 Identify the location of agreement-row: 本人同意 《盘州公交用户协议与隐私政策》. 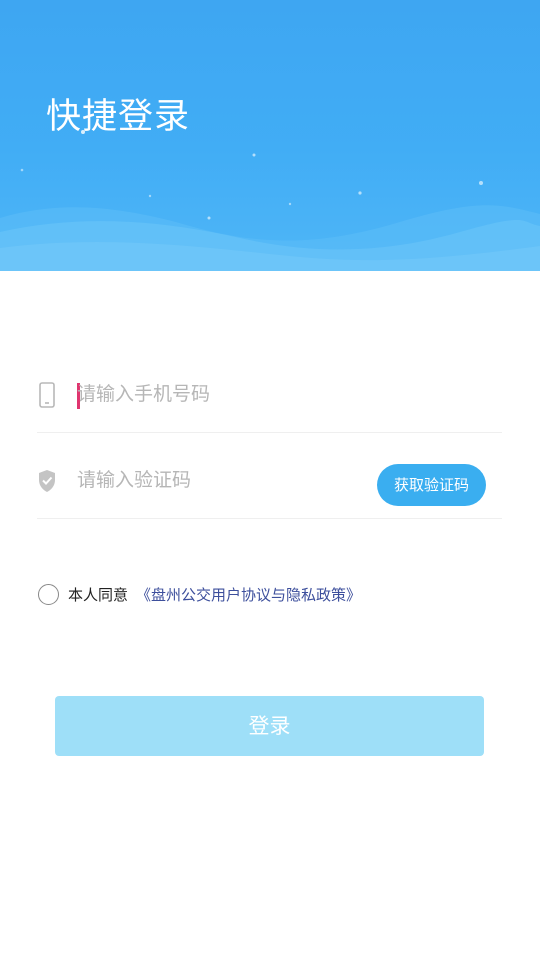
(199, 594).